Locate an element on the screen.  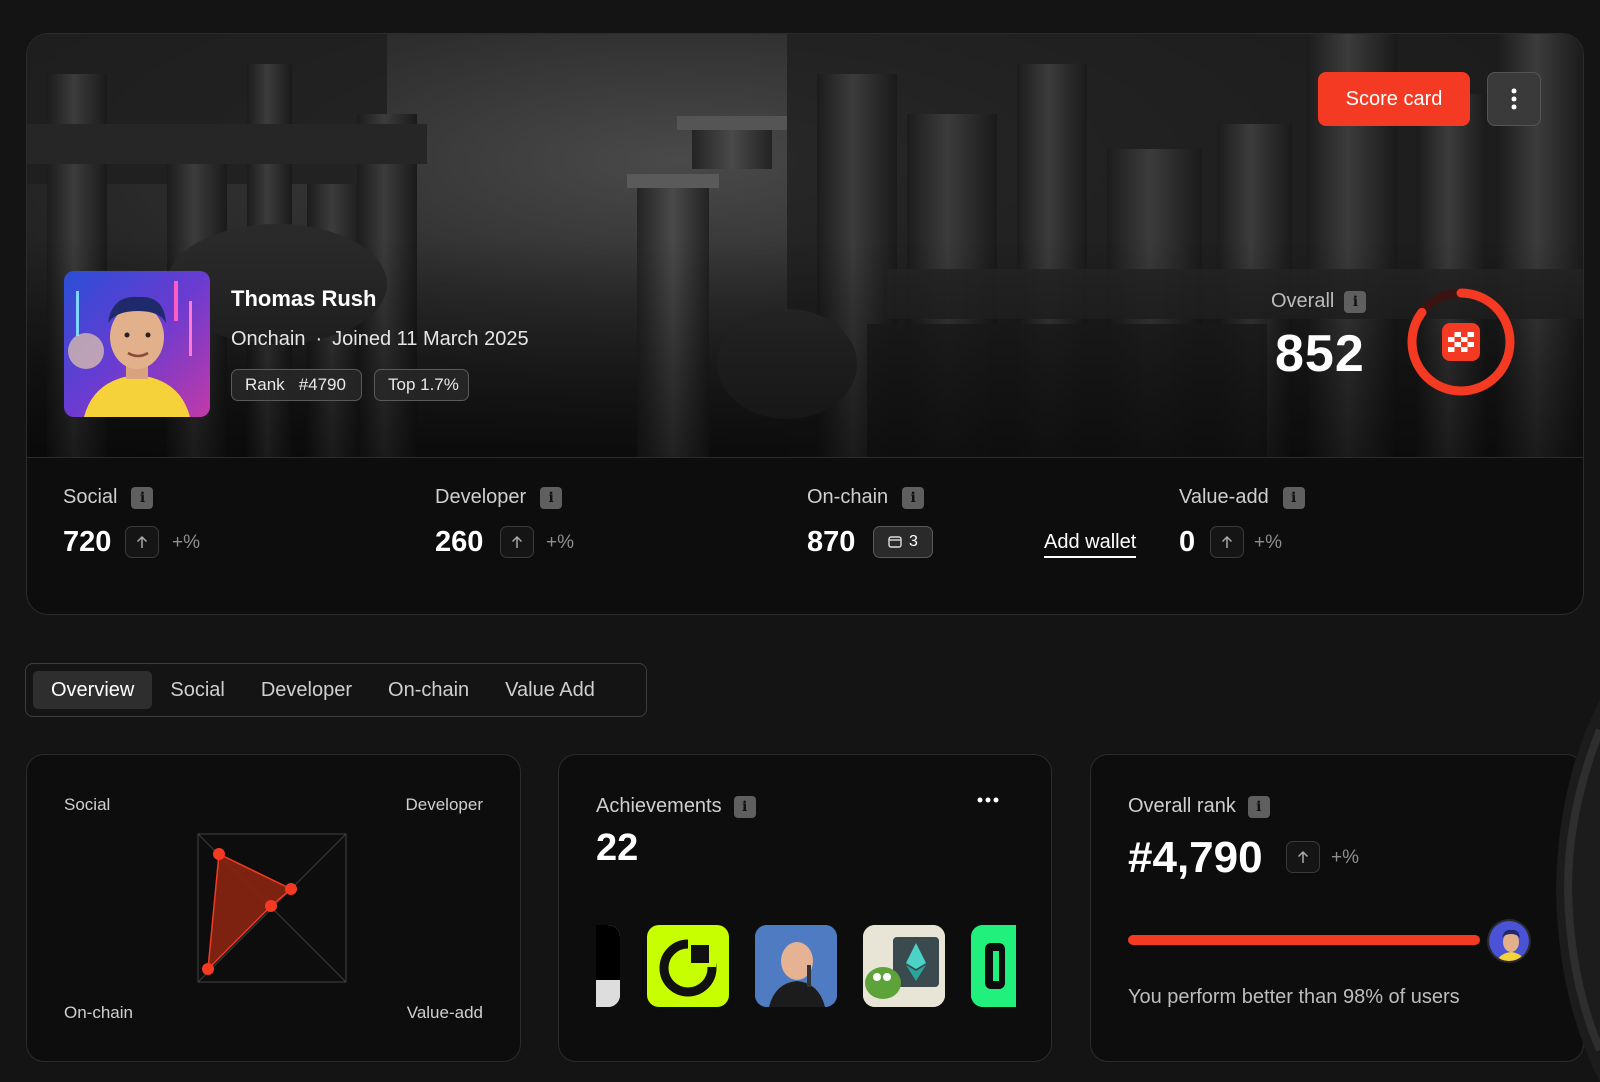
vertical-dots-icon is located at coordinates (1514, 99).